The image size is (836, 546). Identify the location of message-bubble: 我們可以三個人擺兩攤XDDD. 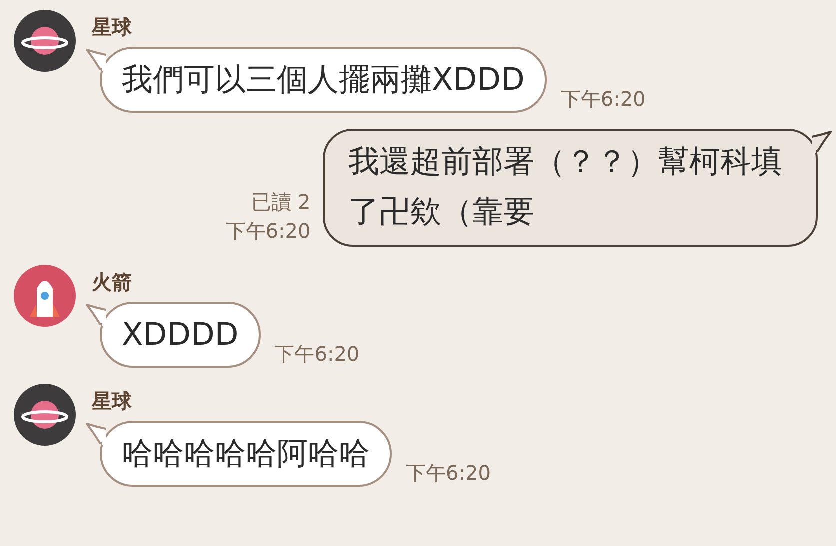
(323, 80).